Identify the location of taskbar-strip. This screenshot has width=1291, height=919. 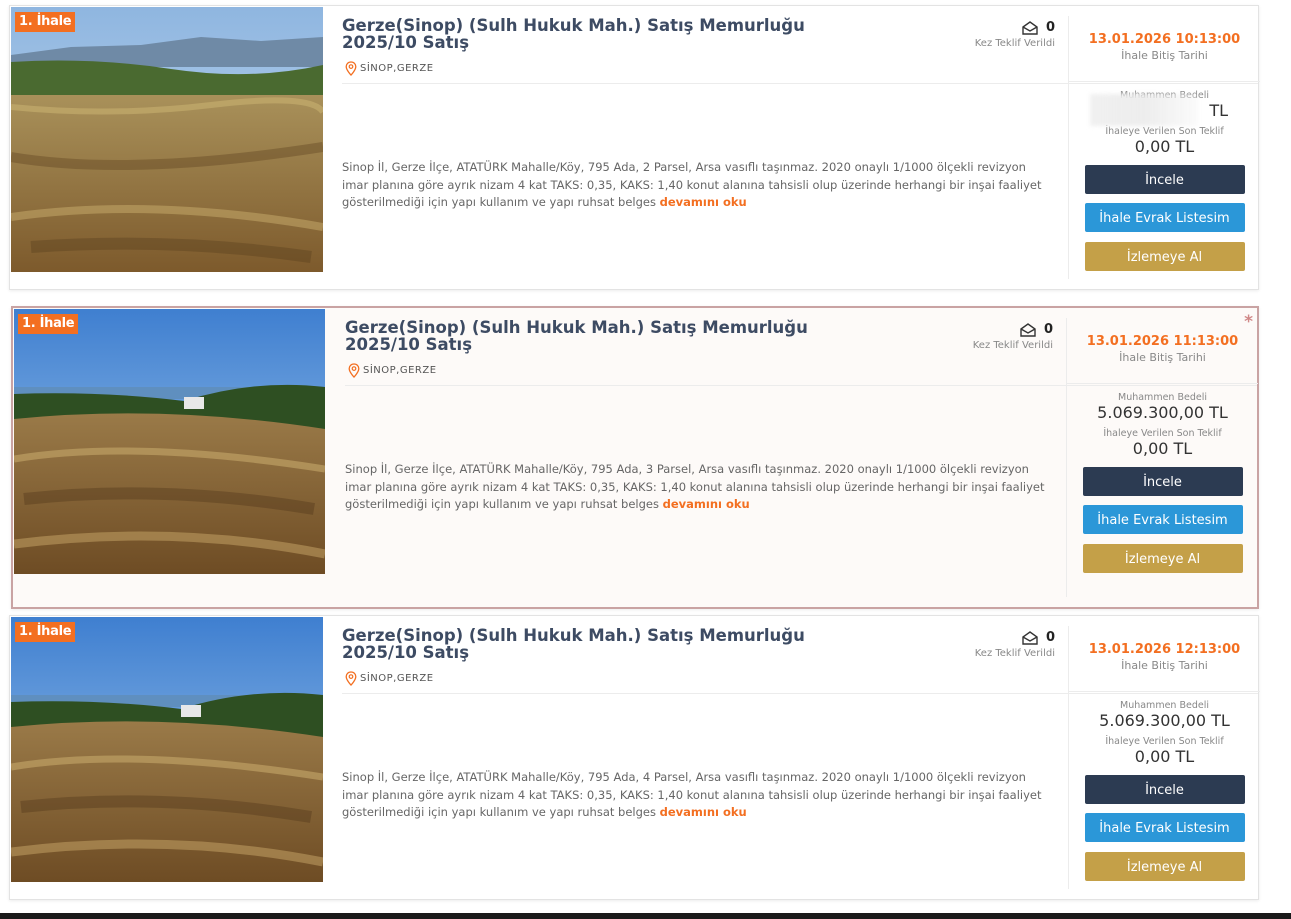
(645, 916).